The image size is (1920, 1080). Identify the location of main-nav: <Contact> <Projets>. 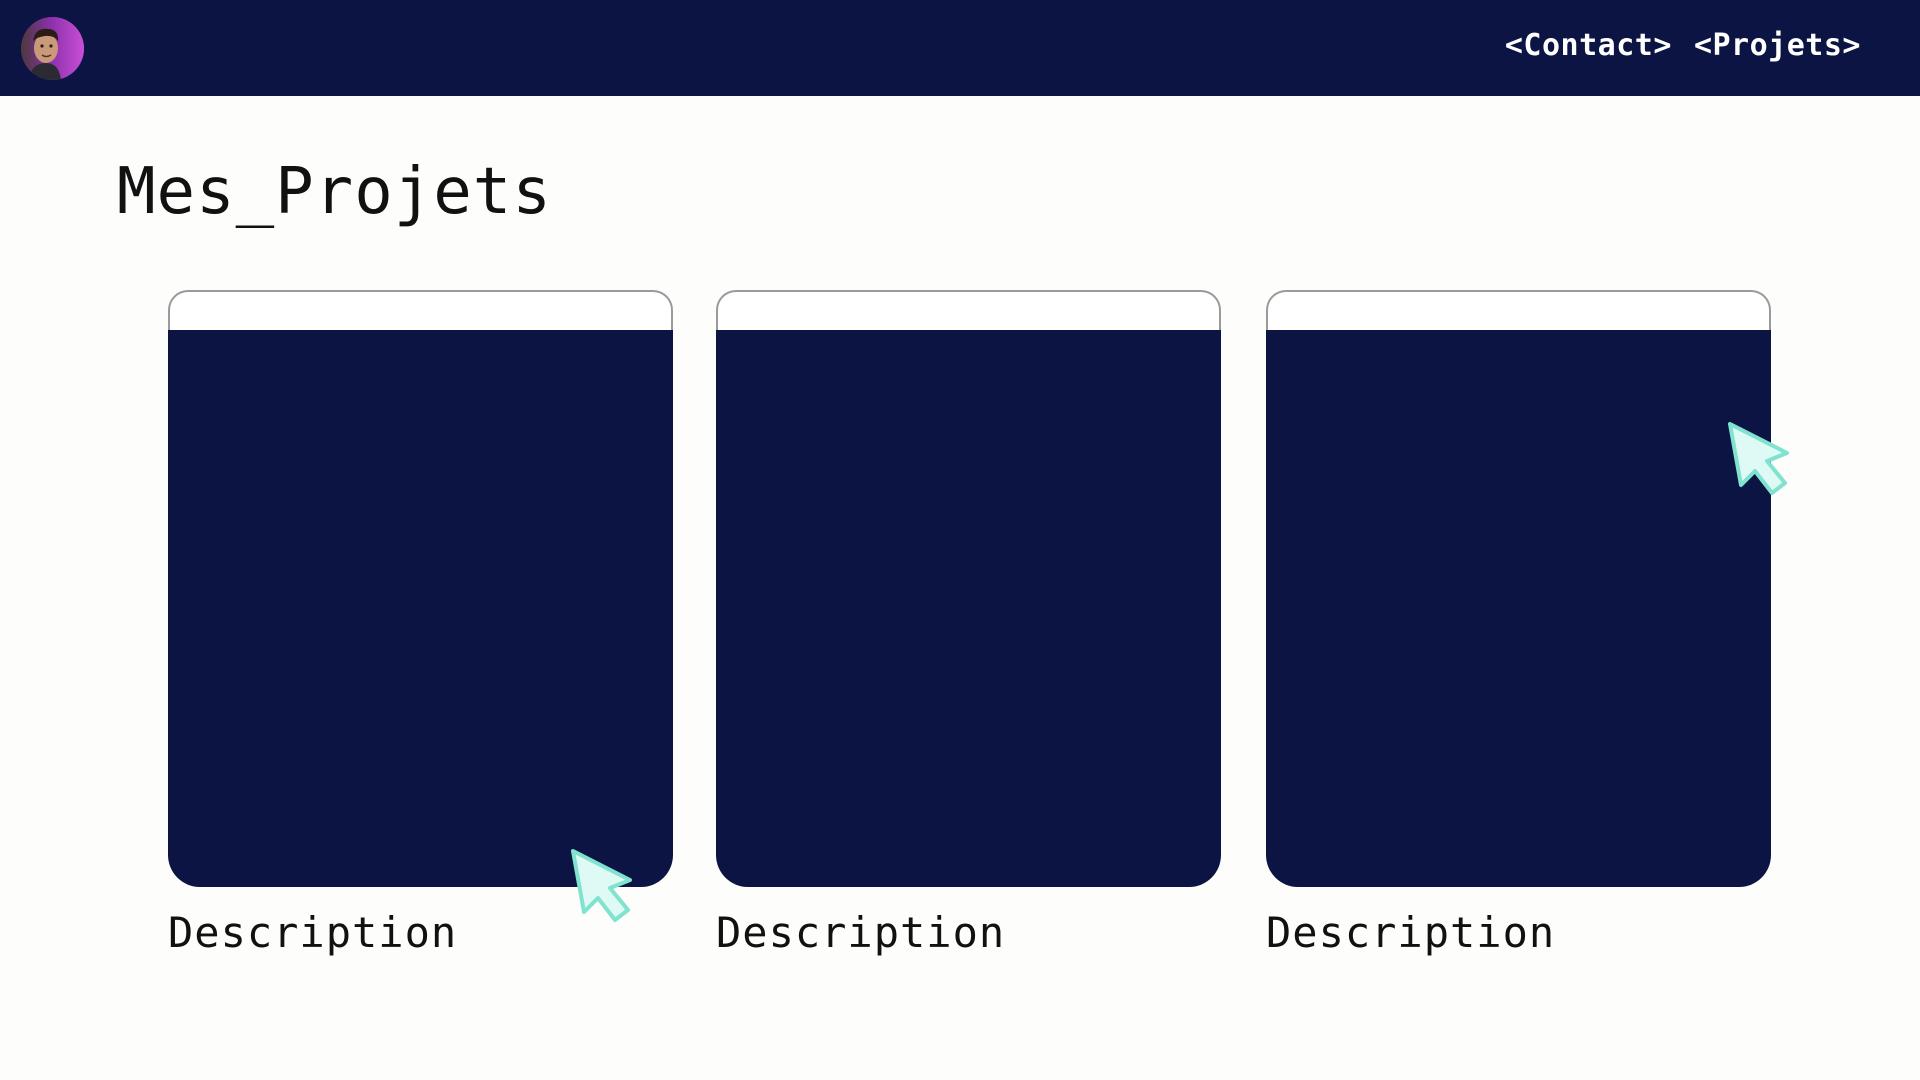
(1683, 45).